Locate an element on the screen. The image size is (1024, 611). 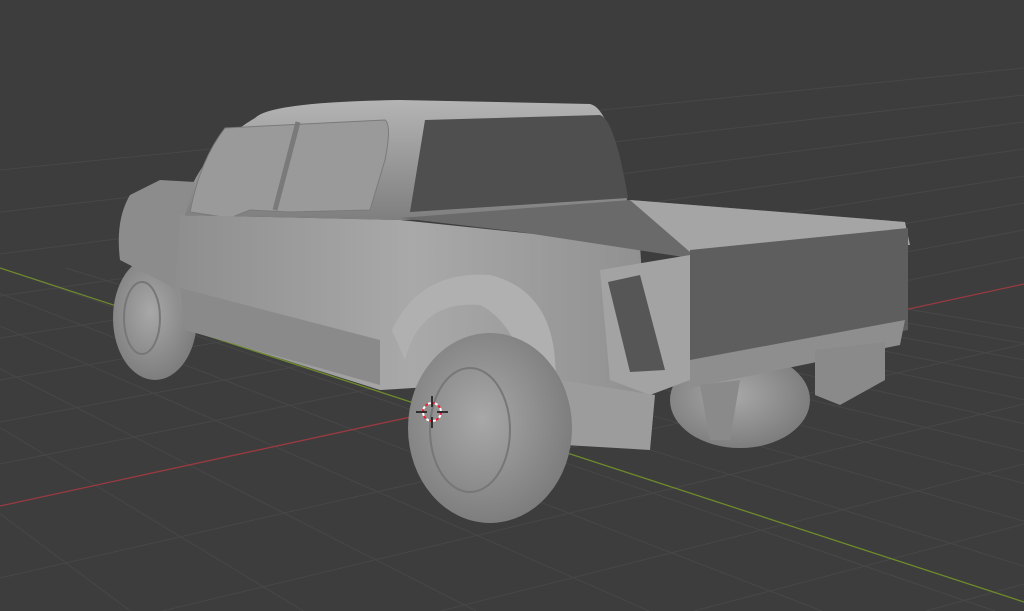
rear-window is located at coordinates (519, 163).